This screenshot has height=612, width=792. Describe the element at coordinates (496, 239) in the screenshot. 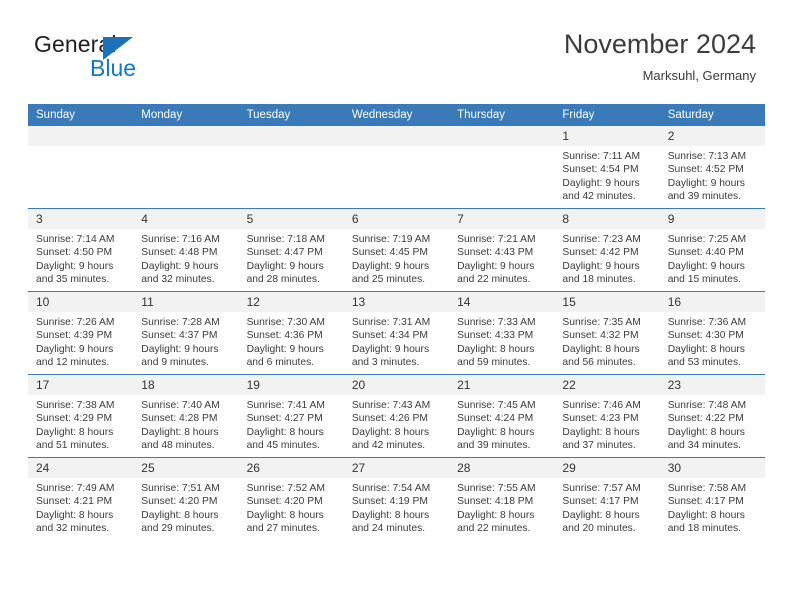

I see `sunrise-time: Sunrise: 7:21 AM` at that location.